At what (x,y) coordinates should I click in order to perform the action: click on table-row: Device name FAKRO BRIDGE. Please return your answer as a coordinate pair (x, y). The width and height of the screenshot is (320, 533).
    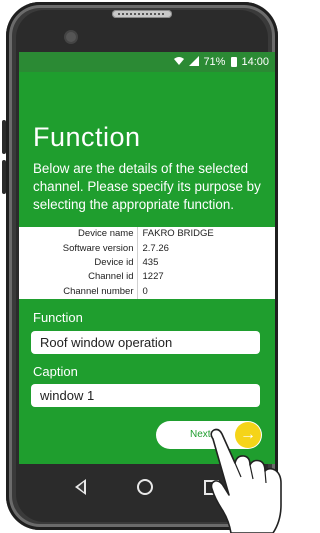
    Looking at the image, I should click on (147, 234).